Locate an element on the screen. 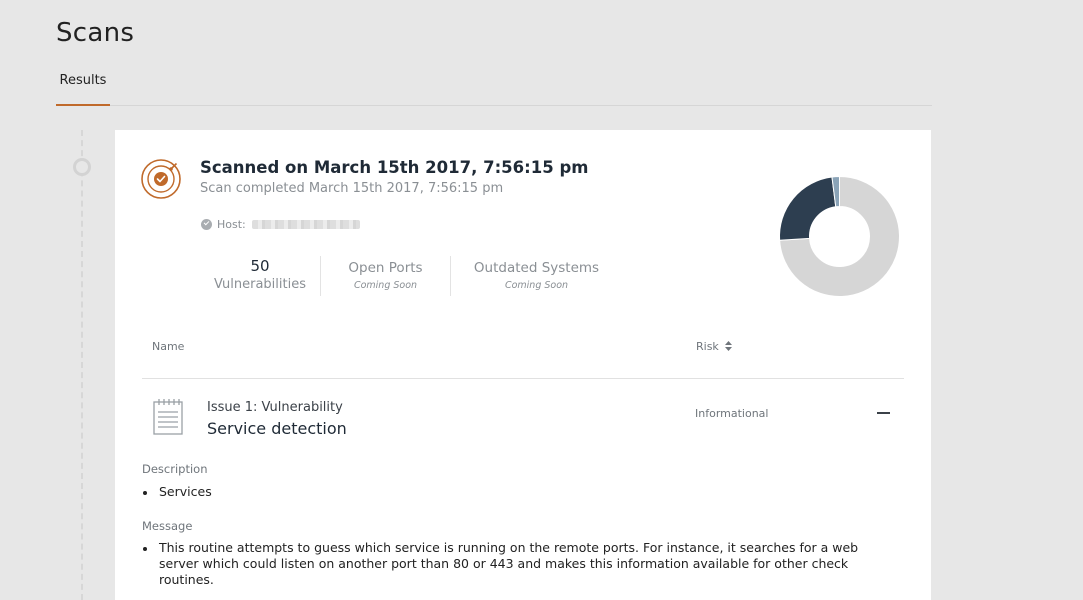 The image size is (1083, 600). description-item: Services is located at coordinates (177, 492).